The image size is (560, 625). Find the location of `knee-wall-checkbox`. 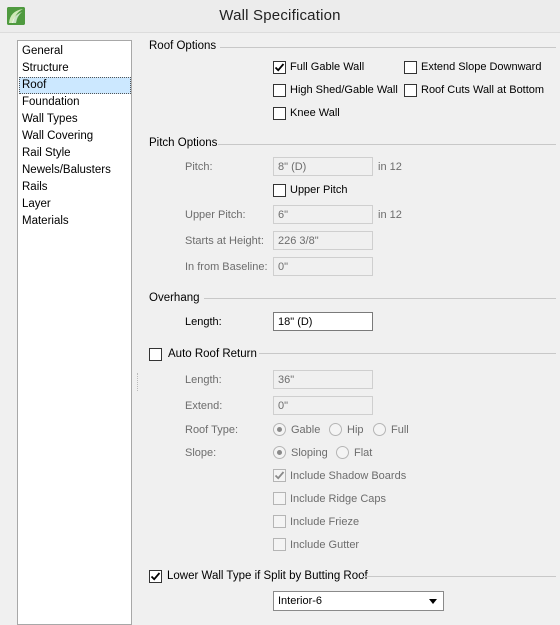

knee-wall-checkbox is located at coordinates (279, 113).